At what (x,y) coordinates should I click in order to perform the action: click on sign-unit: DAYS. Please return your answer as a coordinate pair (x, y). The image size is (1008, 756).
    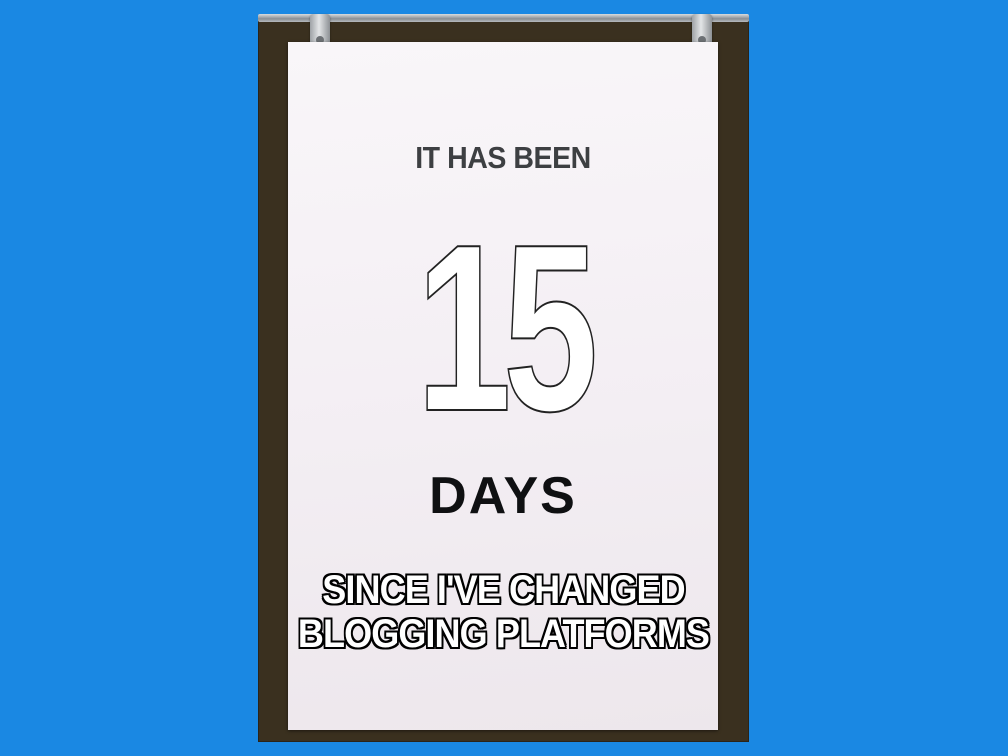
    Looking at the image, I should click on (503, 496).